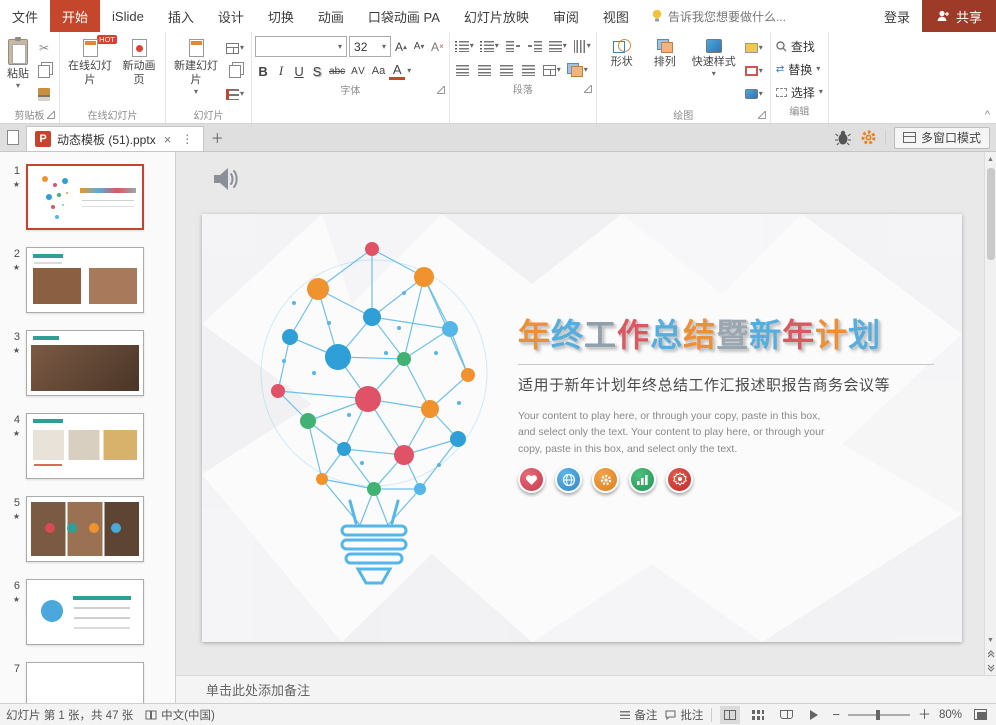 The image size is (996, 725). I want to click on slide-title: 年终工作总结暨新年计划, so click(699, 333).